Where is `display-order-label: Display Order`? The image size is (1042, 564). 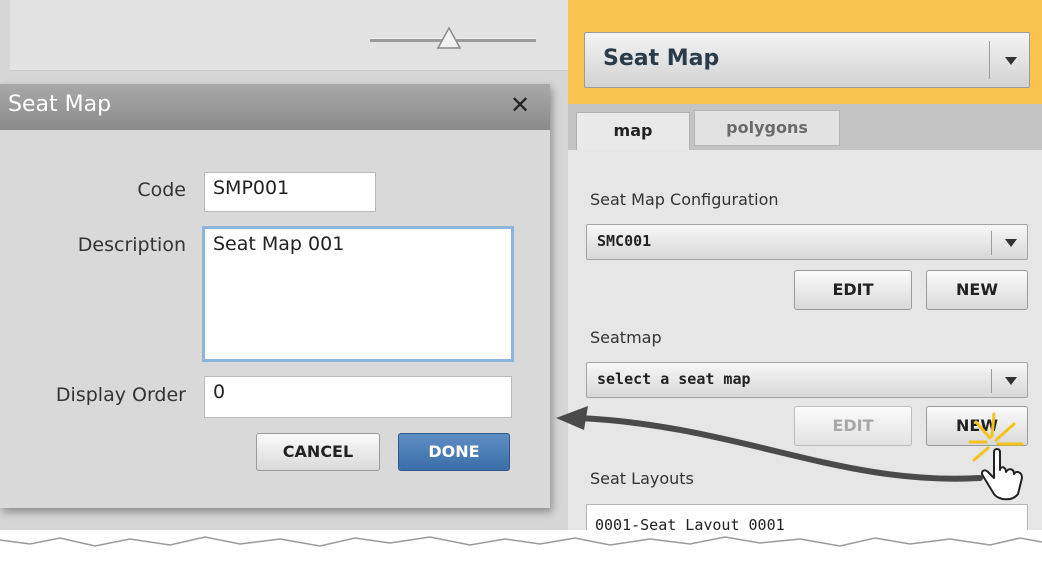 display-order-label: Display Order is located at coordinates (120, 395).